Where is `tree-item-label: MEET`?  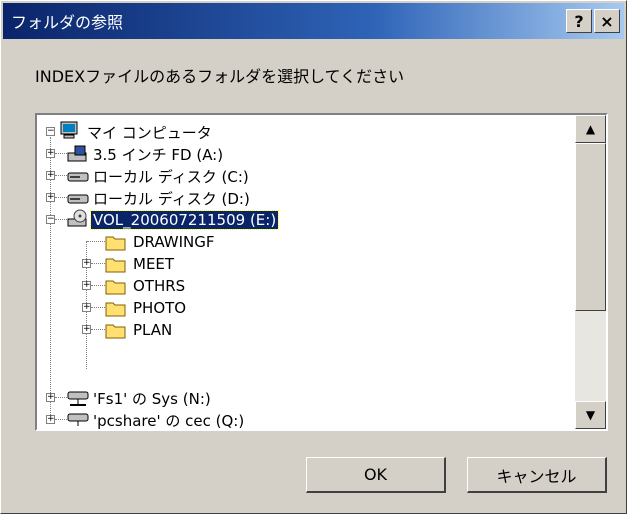
tree-item-label: MEET is located at coordinates (154, 264).